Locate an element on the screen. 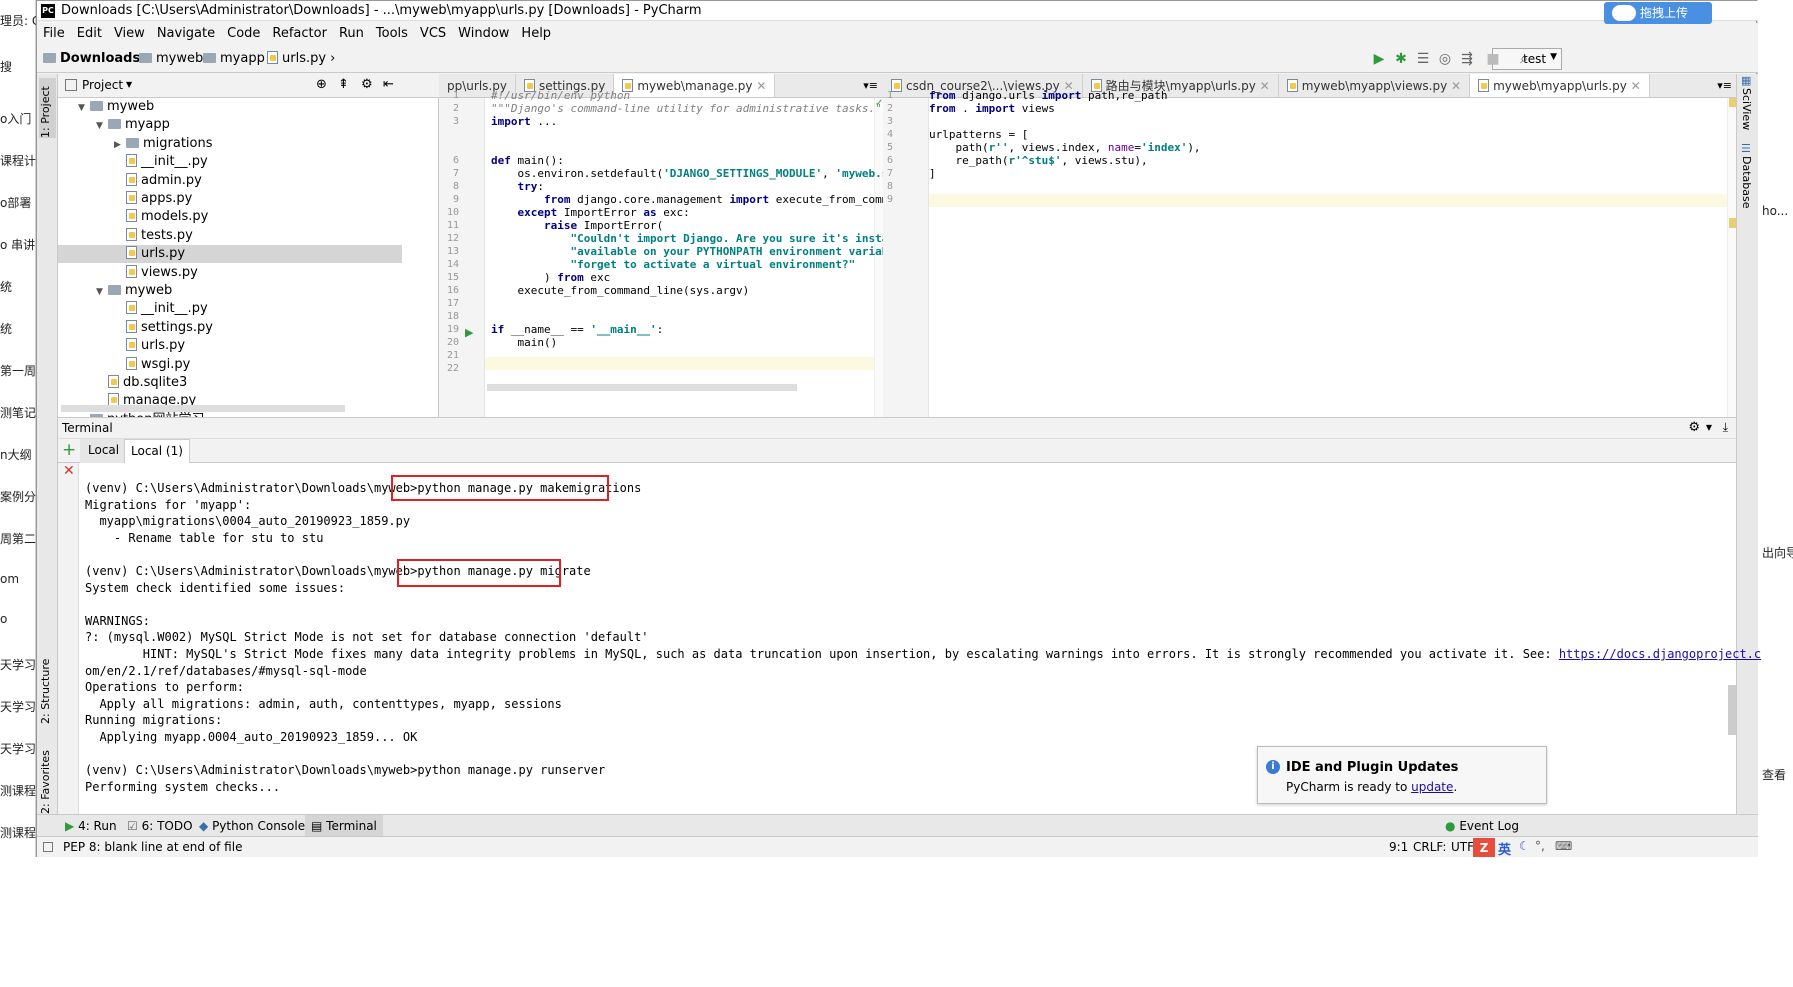 The height and width of the screenshot is (987, 1793). menu-edit: Edit is located at coordinates (89, 32).